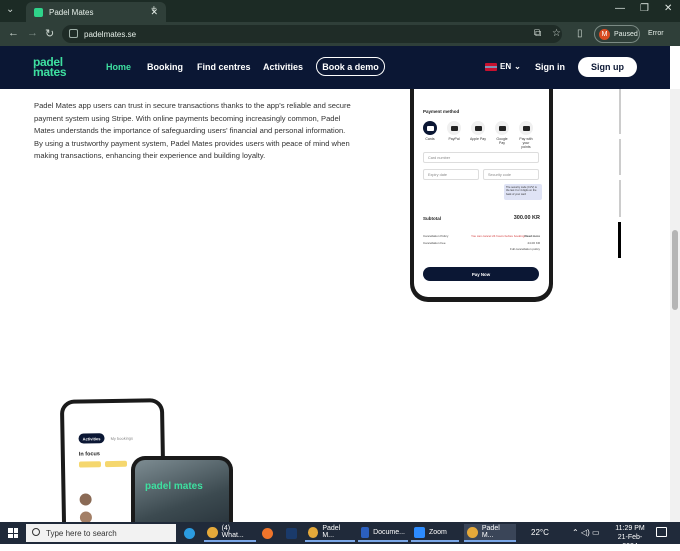 The width and height of the screenshot is (680, 551). What do you see at coordinates (430, 128) in the screenshot?
I see `card-icon` at bounding box center [430, 128].